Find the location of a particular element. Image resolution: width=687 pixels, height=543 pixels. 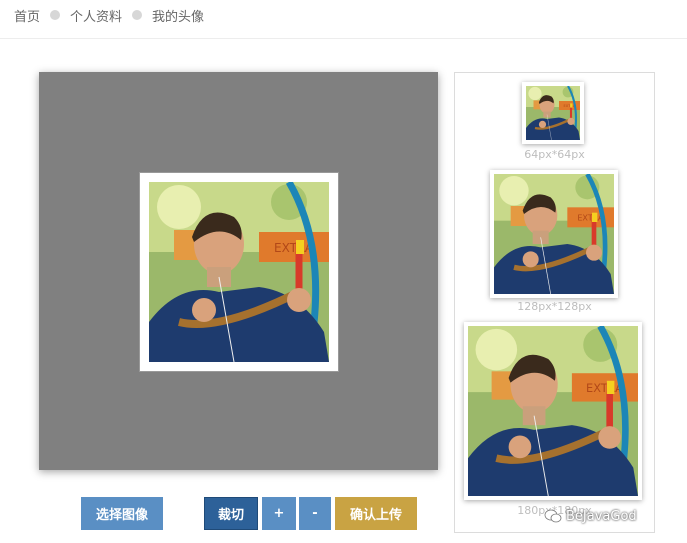

watermark-text: BeJavaGod is located at coordinates (601, 516).